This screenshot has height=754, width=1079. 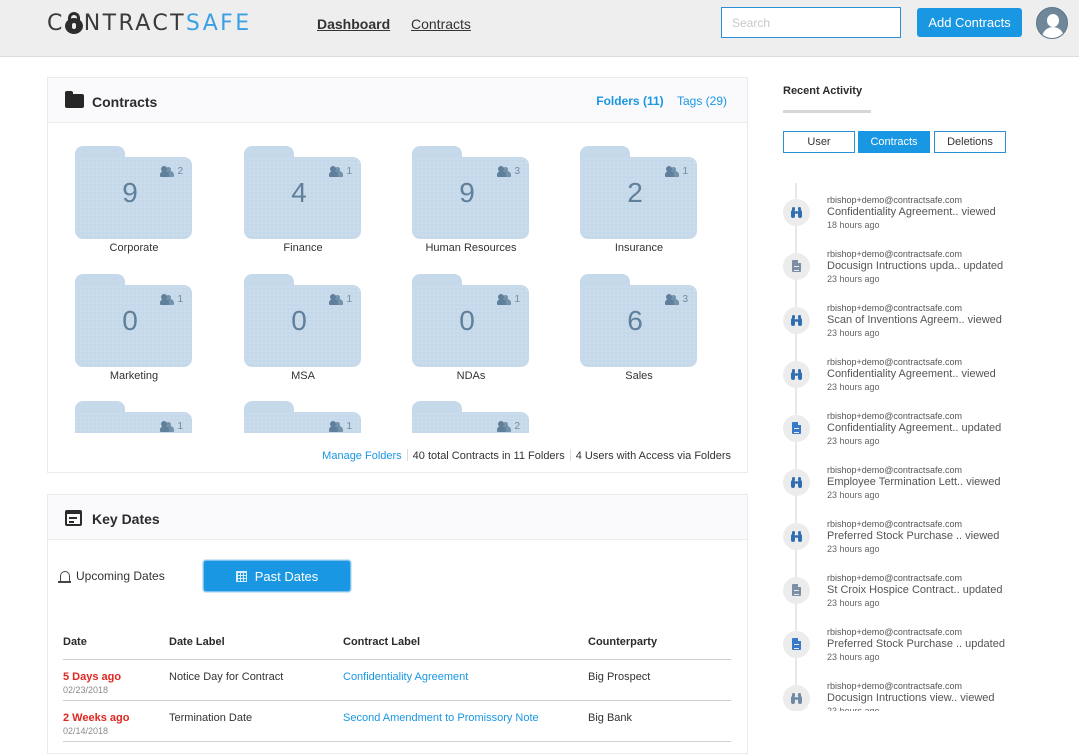 What do you see at coordinates (894, 142) in the screenshot?
I see `activity-tab-contracts: Contracts` at bounding box center [894, 142].